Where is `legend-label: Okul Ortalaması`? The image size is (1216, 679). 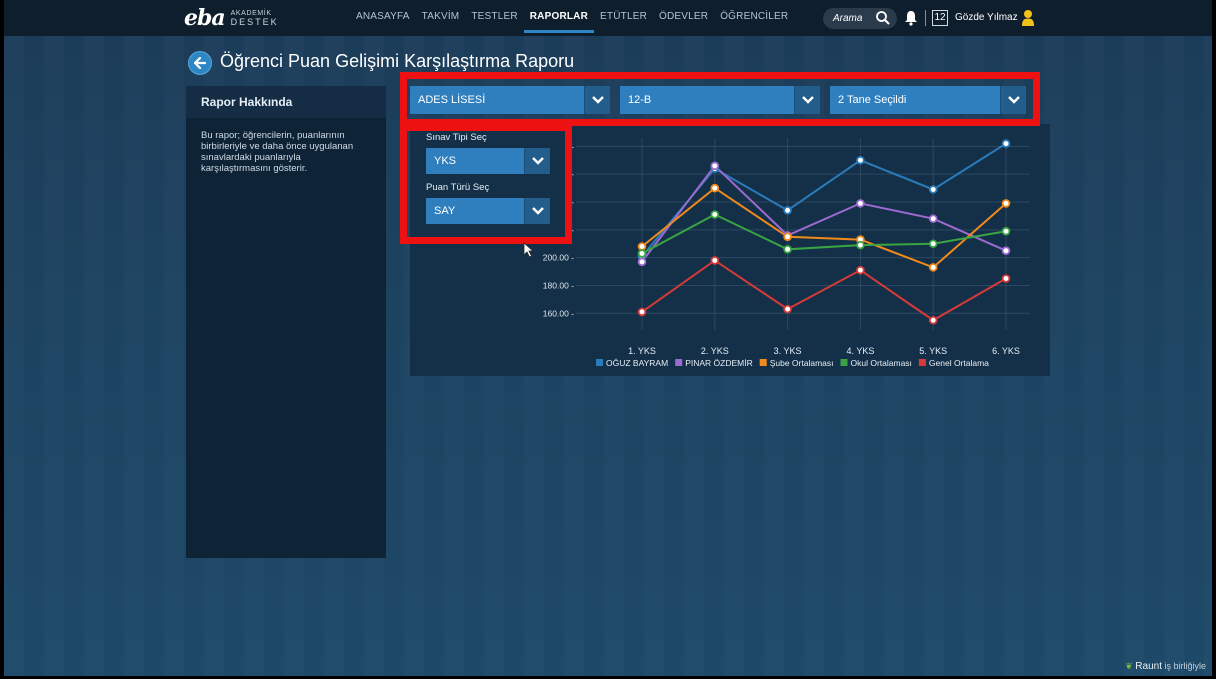 legend-label: Okul Ortalaması is located at coordinates (881, 363).